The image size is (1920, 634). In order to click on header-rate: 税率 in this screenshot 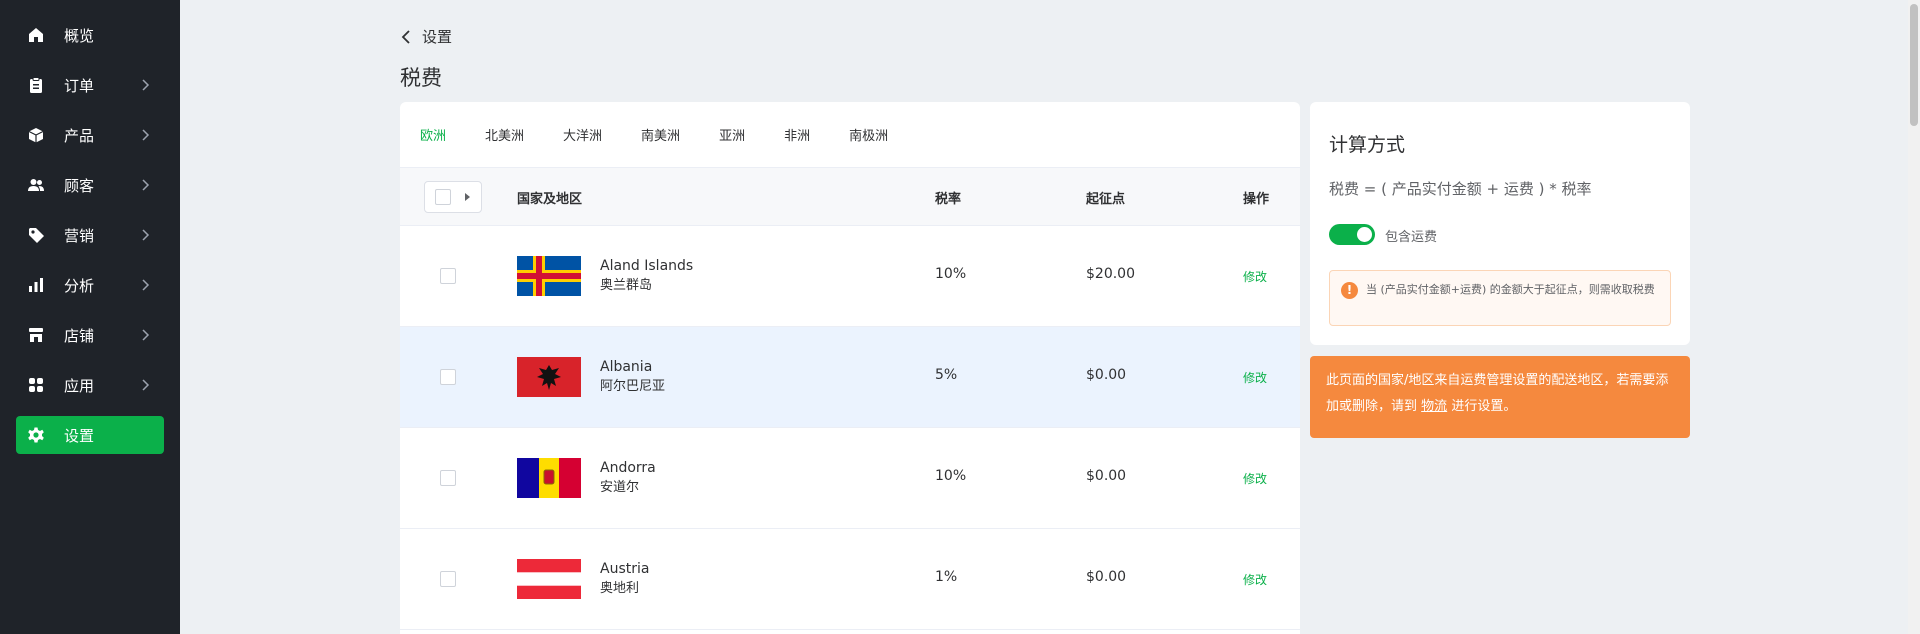, I will do `click(948, 199)`.